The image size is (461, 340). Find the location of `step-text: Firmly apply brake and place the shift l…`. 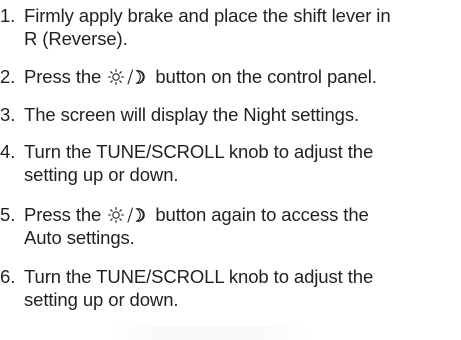

step-text: Firmly apply brake and place the shift l… is located at coordinates (242, 27).